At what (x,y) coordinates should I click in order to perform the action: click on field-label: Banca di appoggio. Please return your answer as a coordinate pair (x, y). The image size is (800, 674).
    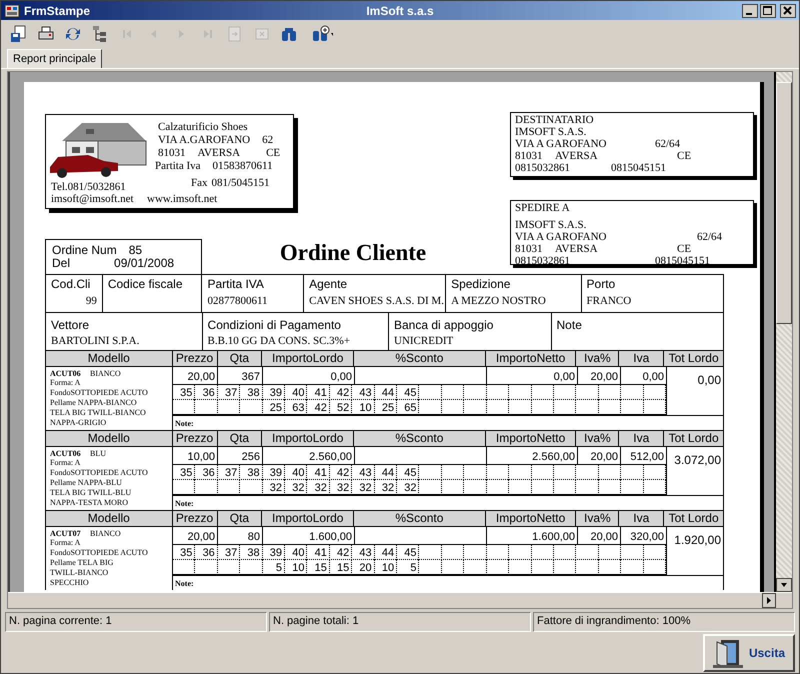
    Looking at the image, I should click on (444, 325).